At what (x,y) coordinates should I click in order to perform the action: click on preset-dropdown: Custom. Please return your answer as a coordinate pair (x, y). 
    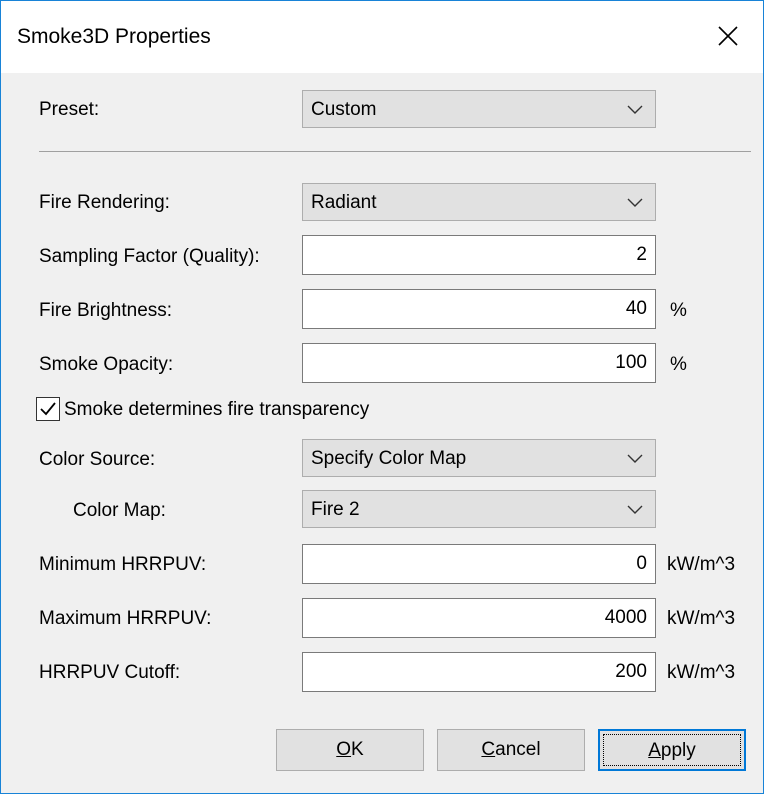
    Looking at the image, I should click on (479, 109).